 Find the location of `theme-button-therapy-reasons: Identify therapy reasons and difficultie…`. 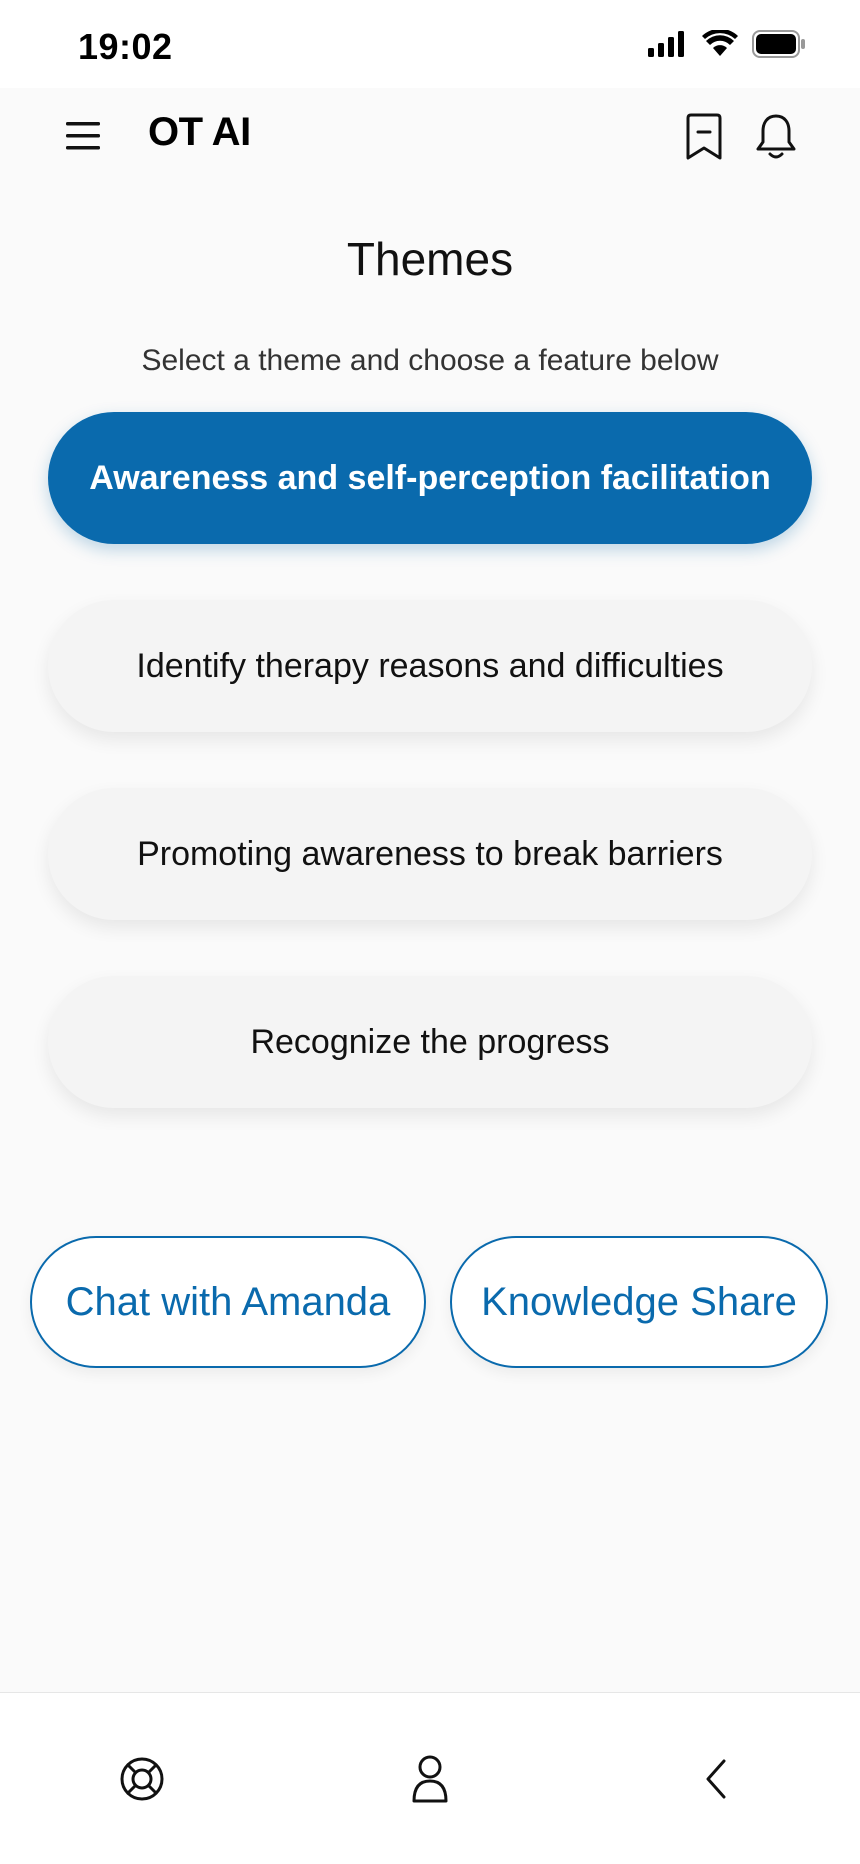

theme-button-therapy-reasons: Identify therapy reasons and difficultie… is located at coordinates (430, 666).